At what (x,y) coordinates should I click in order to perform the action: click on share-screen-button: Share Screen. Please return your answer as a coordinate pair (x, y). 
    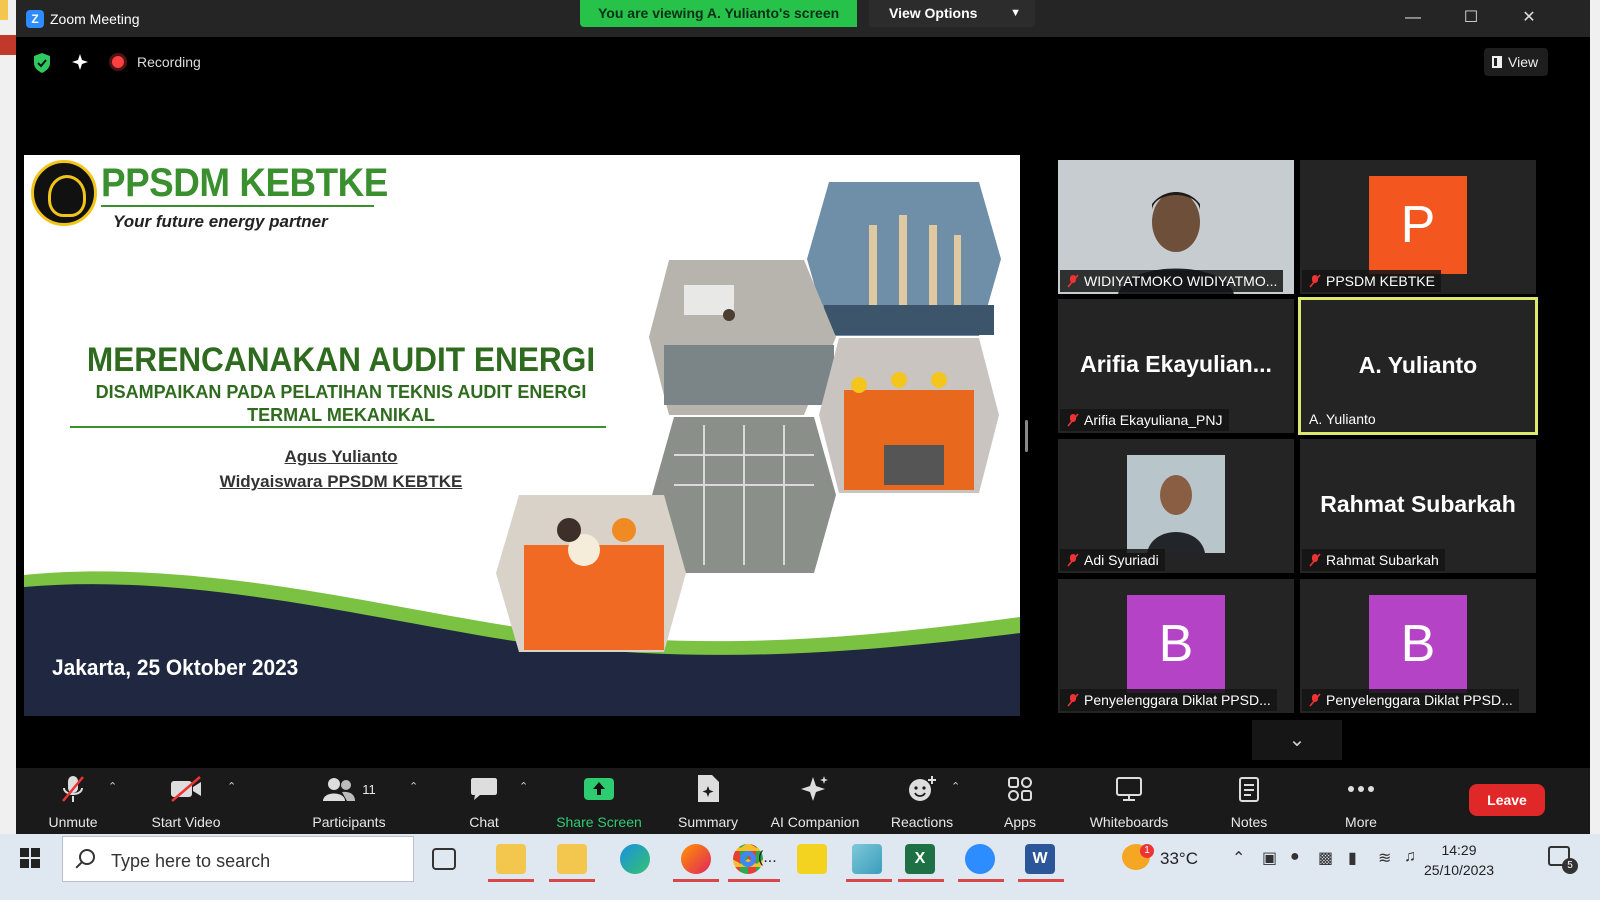
    Looking at the image, I should click on (599, 804).